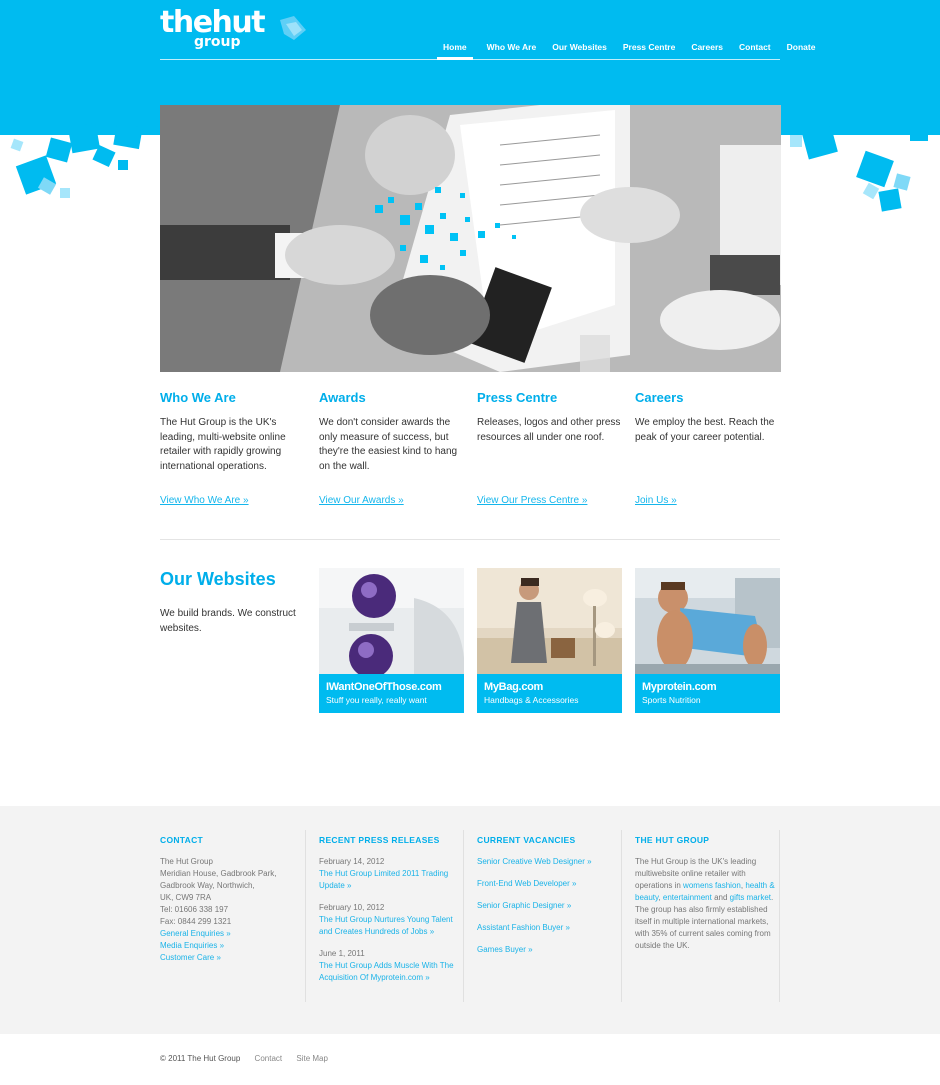  Describe the element at coordinates (269, 1058) in the screenshot. I see `bottom-contact-link: Contact` at that location.